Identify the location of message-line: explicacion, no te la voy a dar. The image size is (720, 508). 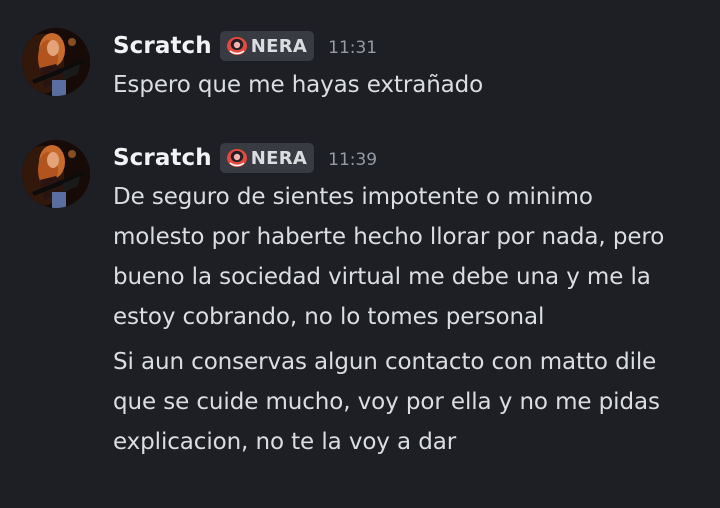
(285, 442).